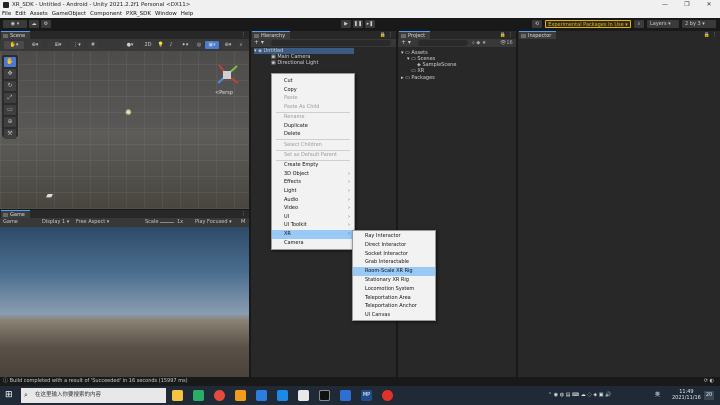  What do you see at coordinates (35, 45) in the screenshot?
I see `pivot-dropdown: ⊕▾` at bounding box center [35, 45].